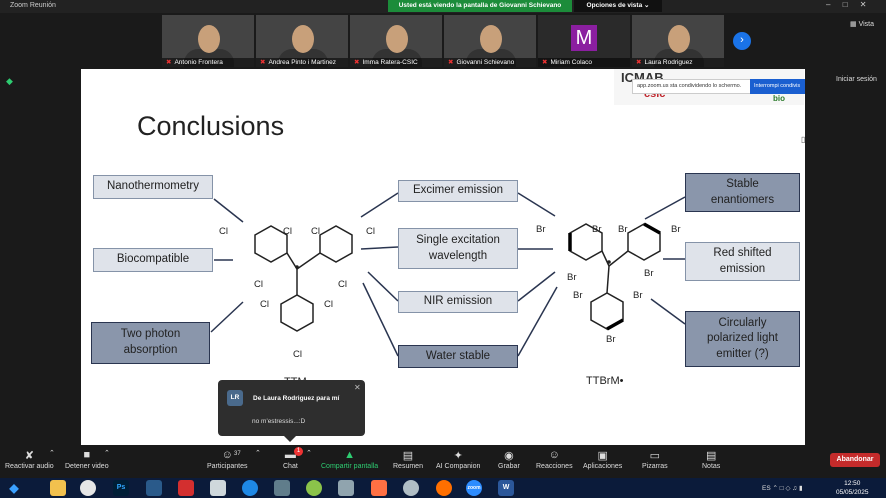 The width and height of the screenshot is (886, 498). What do you see at coordinates (655, 456) in the screenshot?
I see `whiteboard-icon: ▭` at bounding box center [655, 456].